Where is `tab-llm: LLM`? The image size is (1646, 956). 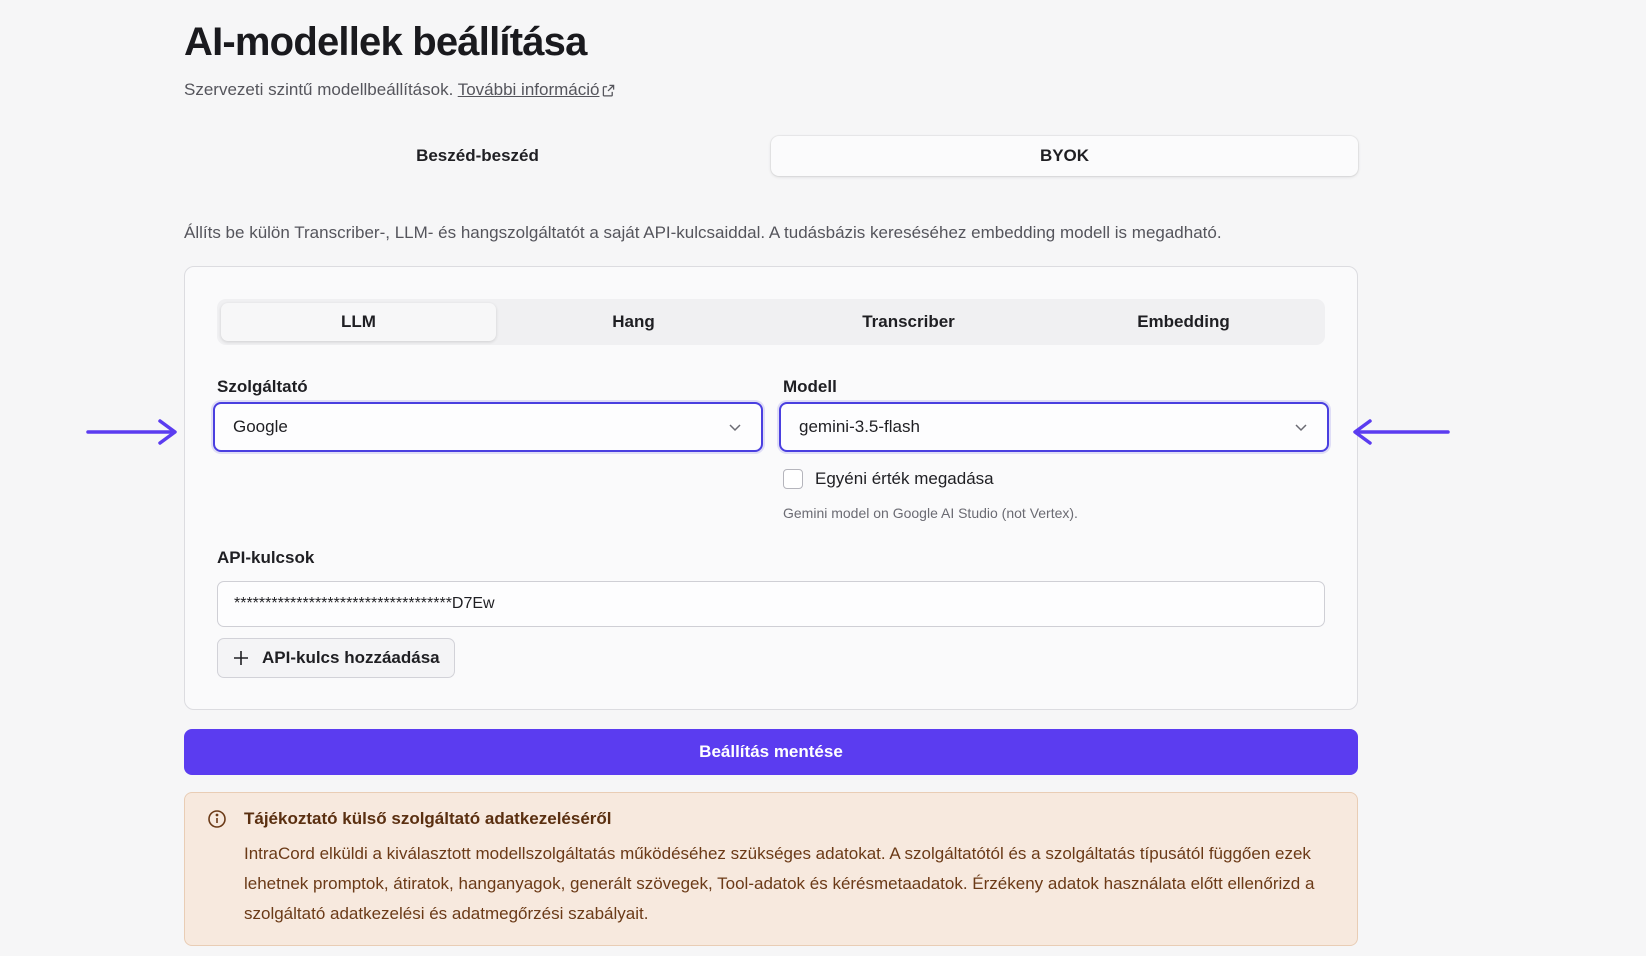
tab-llm: LLM is located at coordinates (358, 322).